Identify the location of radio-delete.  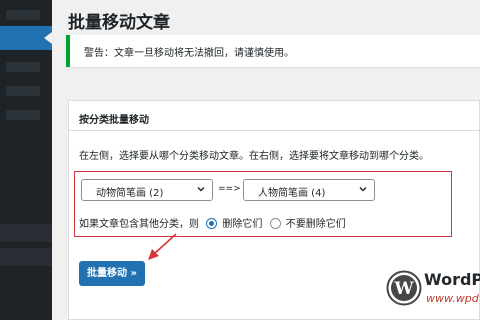
(212, 223).